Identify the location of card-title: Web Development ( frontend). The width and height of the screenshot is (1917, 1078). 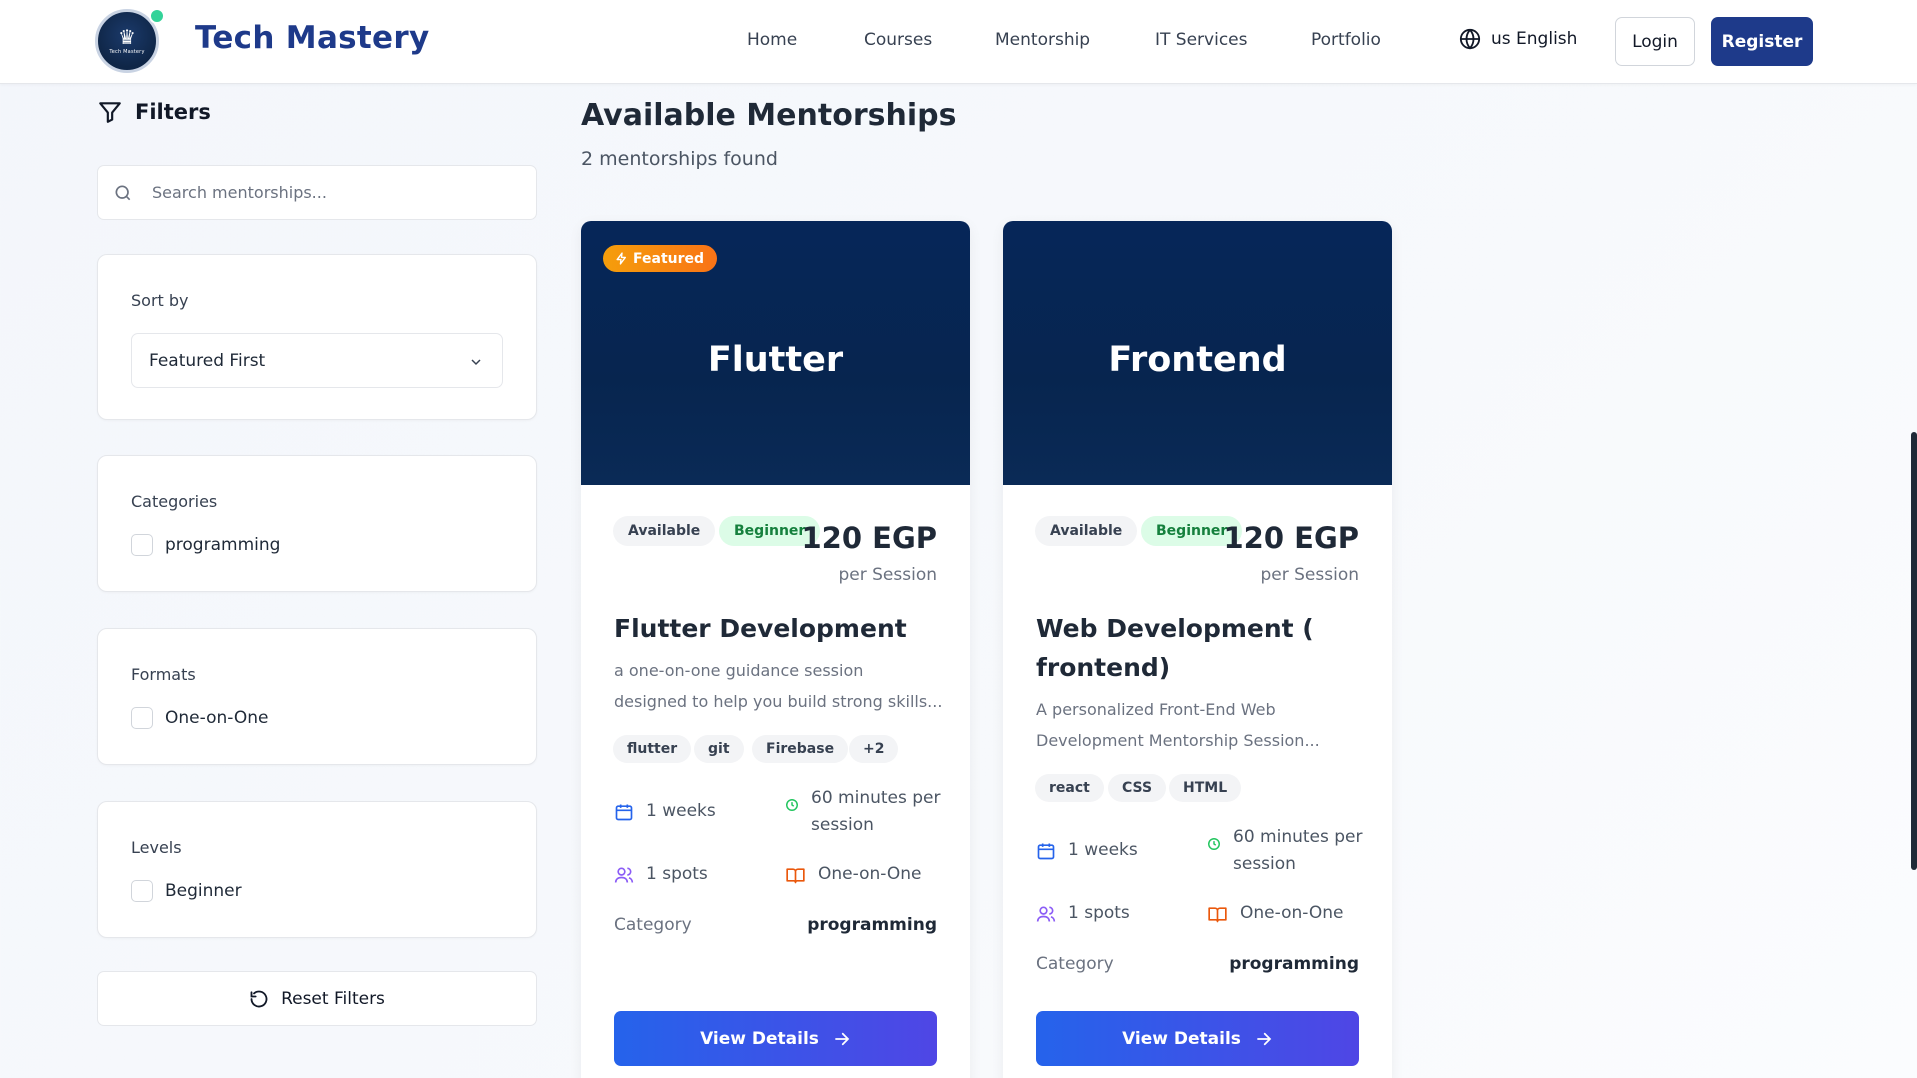
(1201, 648).